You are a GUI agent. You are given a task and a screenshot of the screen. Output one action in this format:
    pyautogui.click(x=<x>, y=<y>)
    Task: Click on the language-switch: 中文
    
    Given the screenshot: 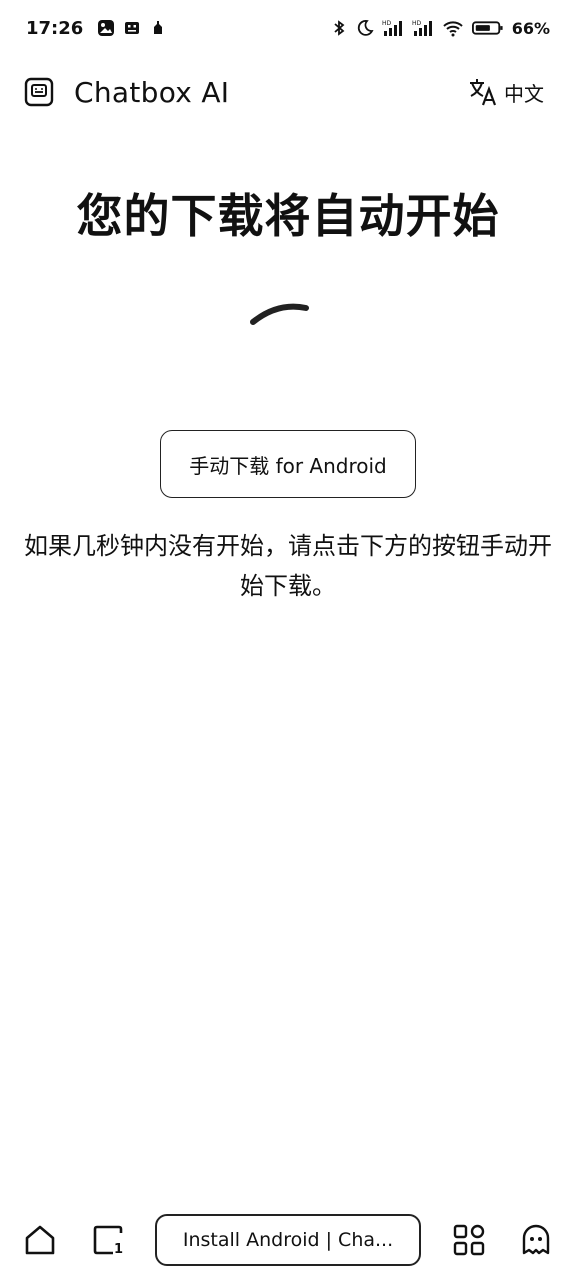 What is the action you would take?
    pyautogui.click(x=506, y=92)
    